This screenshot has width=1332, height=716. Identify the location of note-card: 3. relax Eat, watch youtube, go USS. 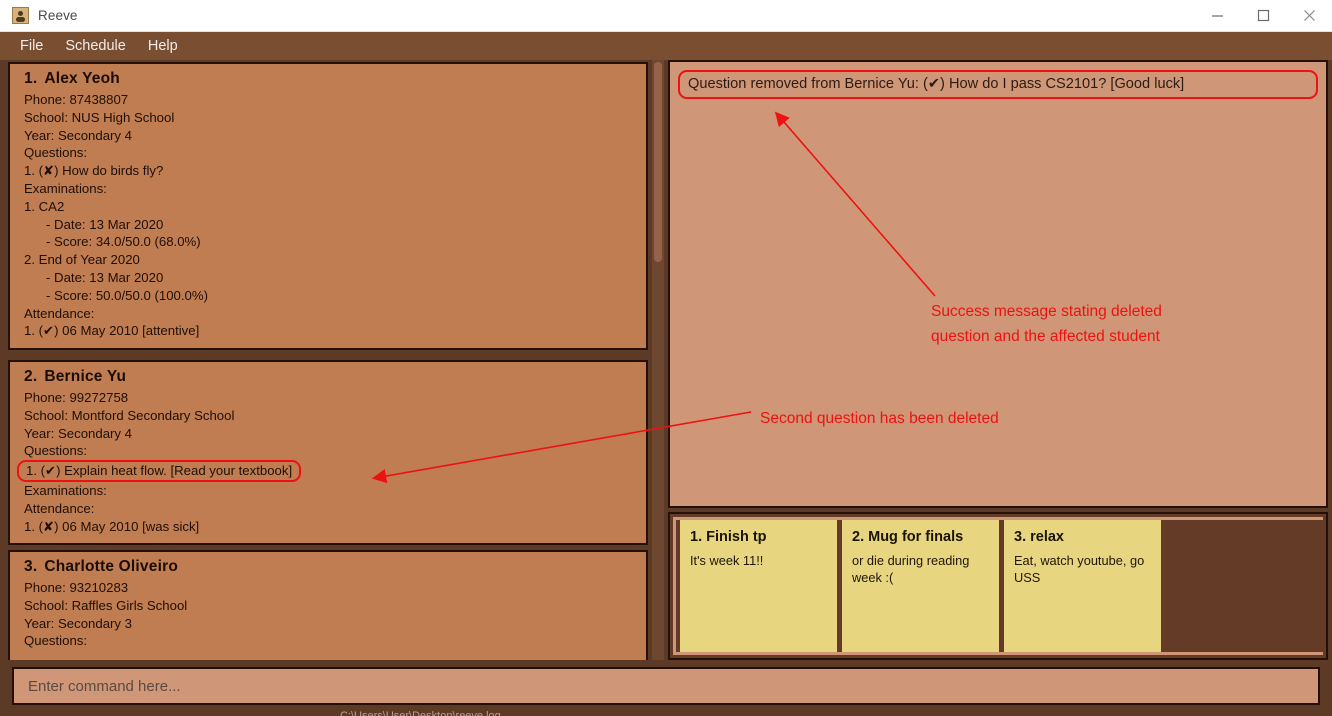
(1082, 586).